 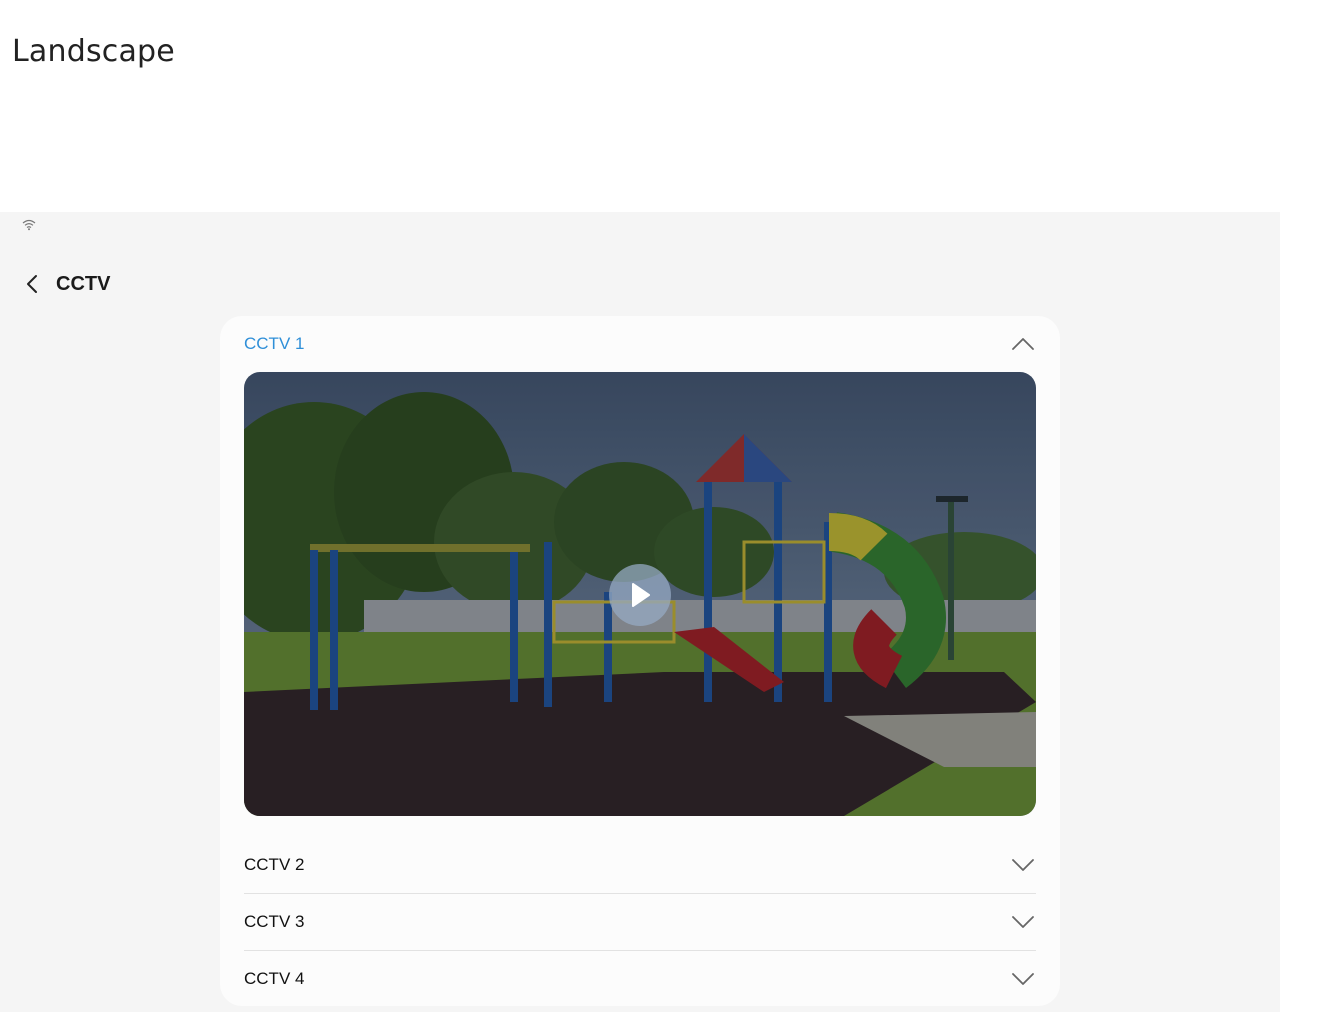 I want to click on app-header: CCTV, so click(x=64, y=284).